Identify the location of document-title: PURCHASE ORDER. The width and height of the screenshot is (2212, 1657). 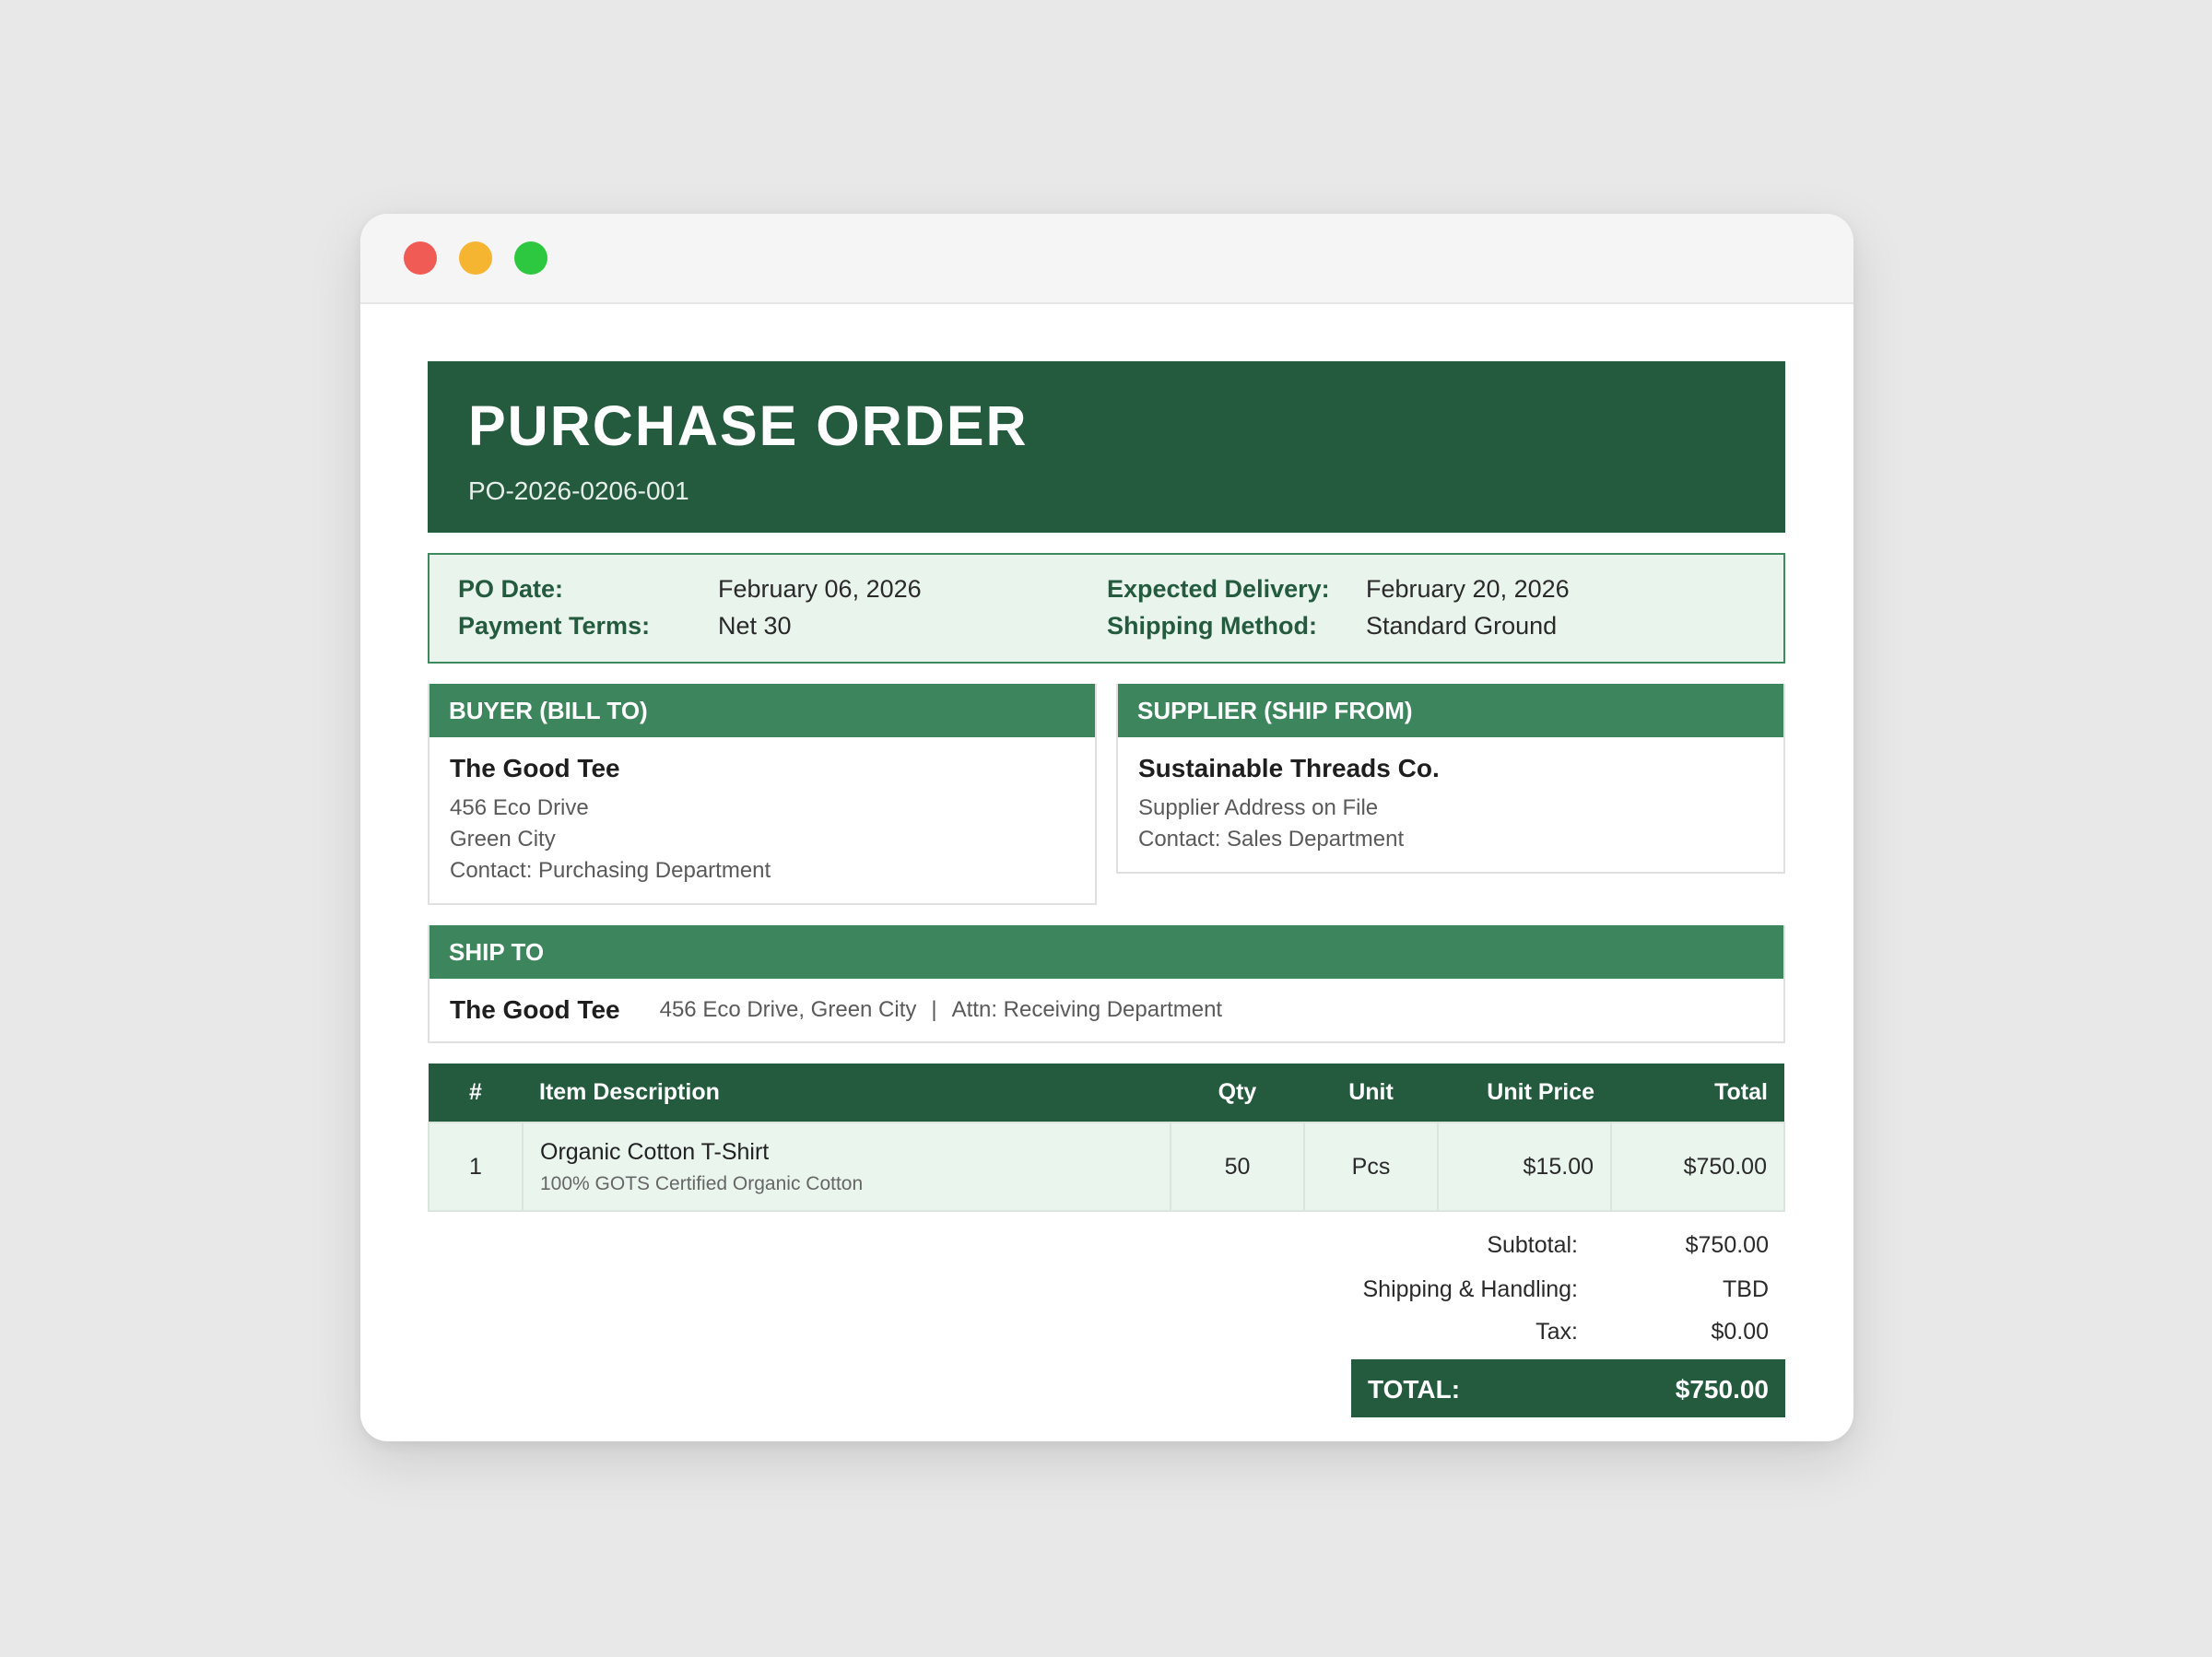
(748, 426).